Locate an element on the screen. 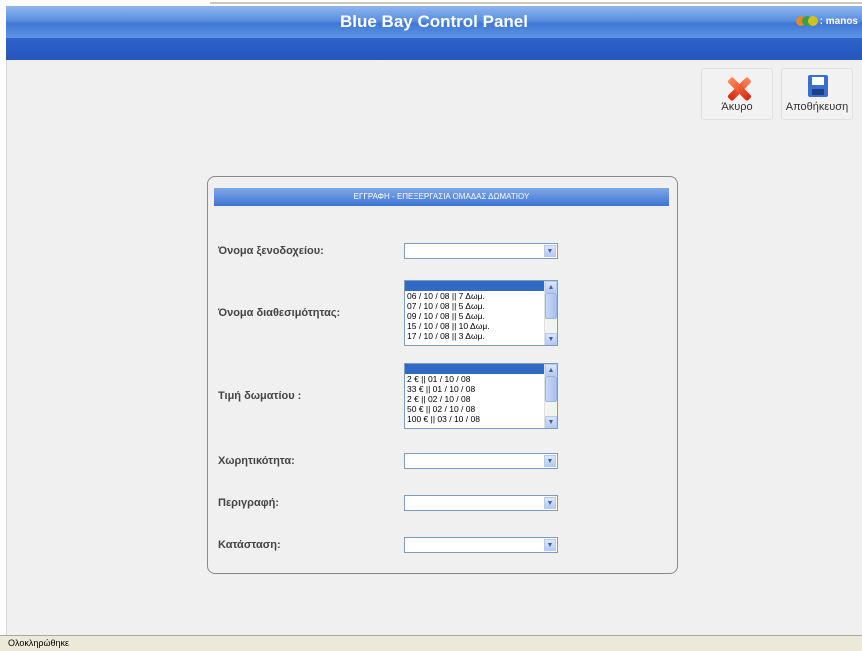  close-icon is located at coordinates (739, 89).